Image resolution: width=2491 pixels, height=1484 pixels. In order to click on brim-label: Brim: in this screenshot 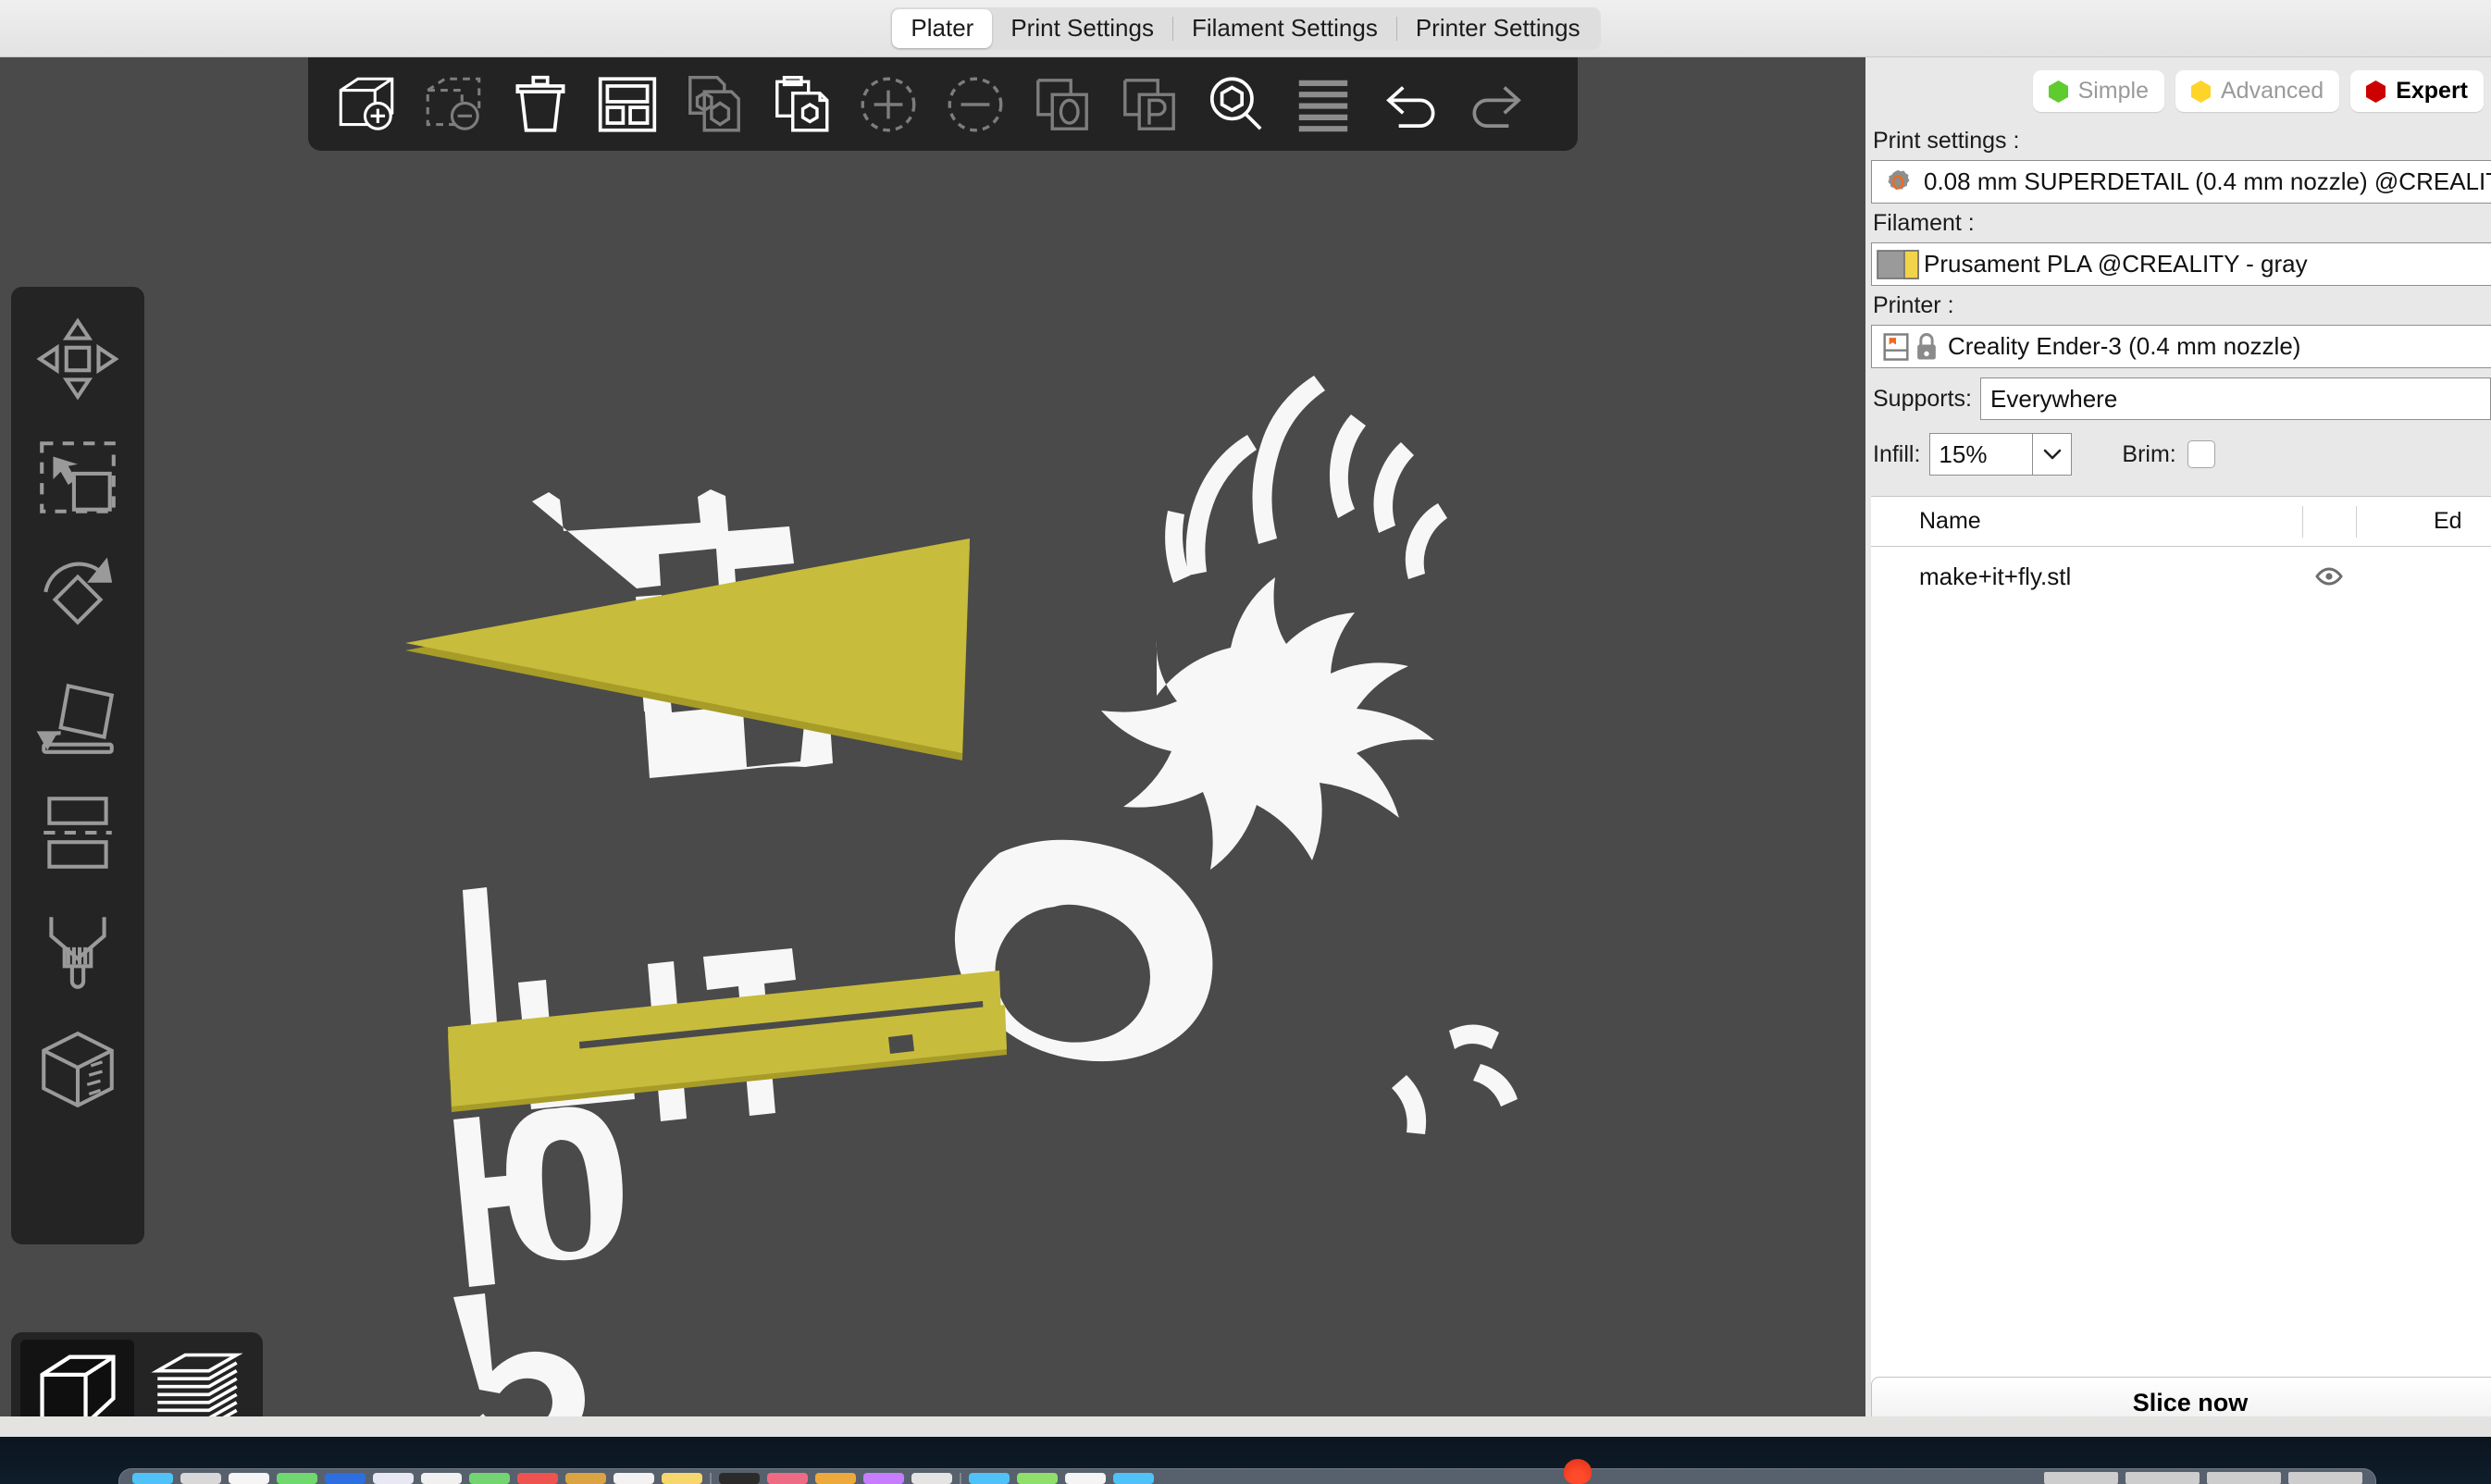, I will do `click(2149, 454)`.